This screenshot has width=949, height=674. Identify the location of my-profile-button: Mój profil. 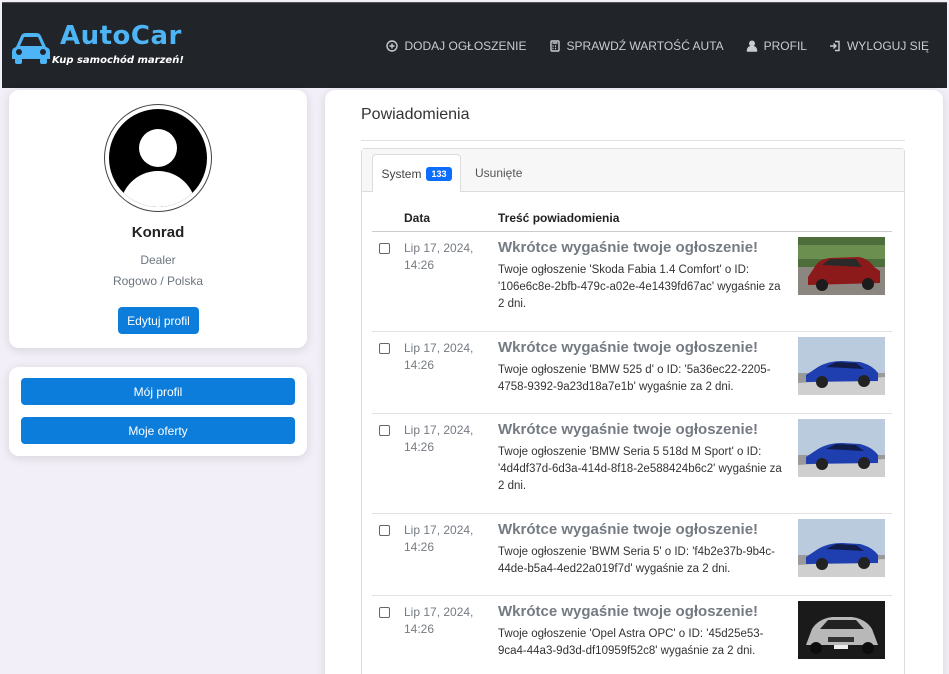
(158, 391).